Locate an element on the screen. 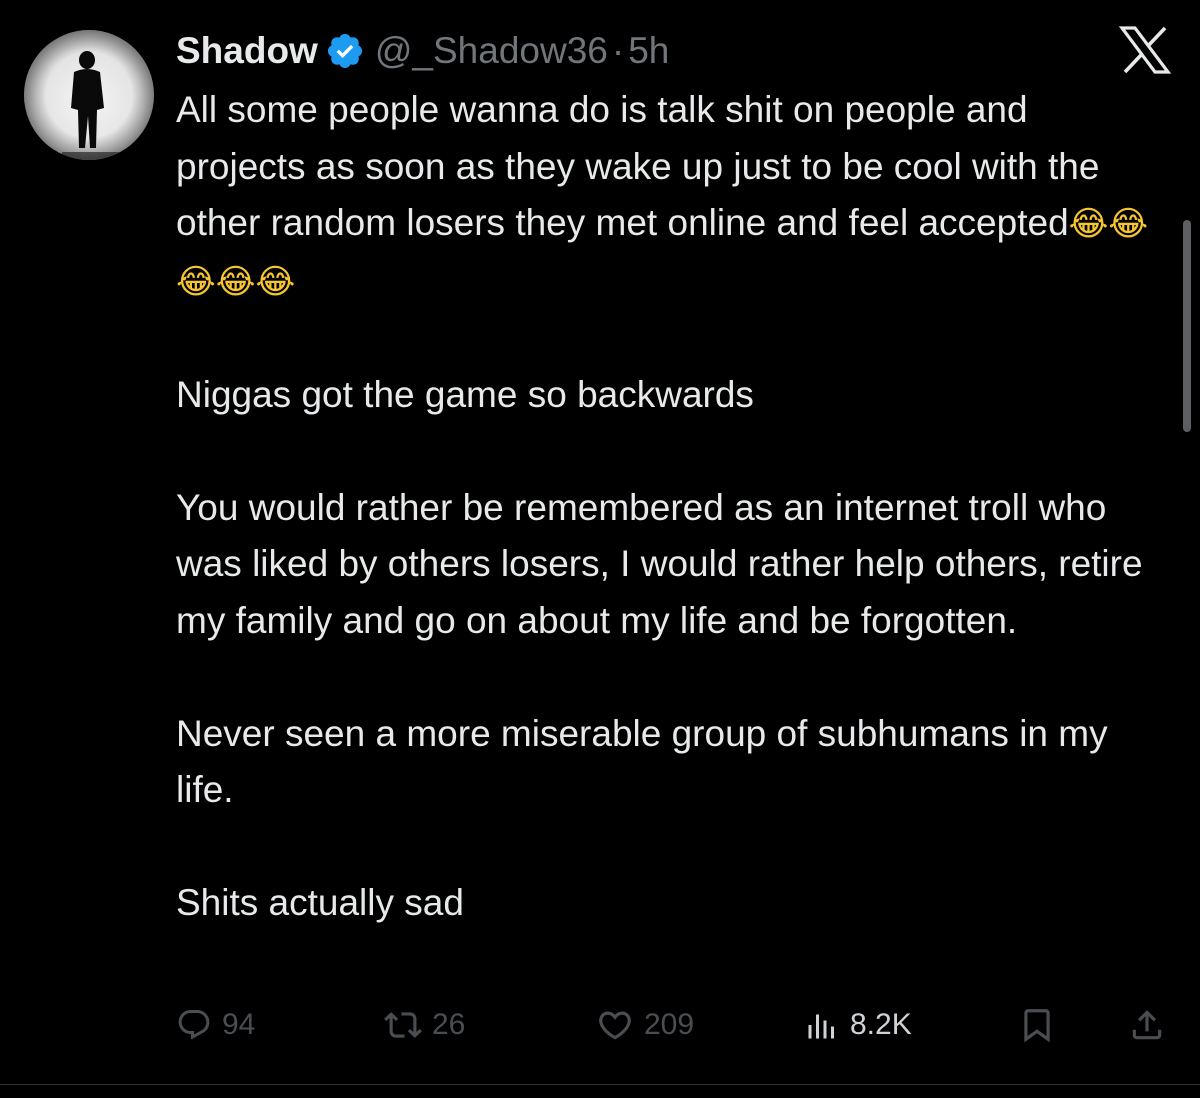 This screenshot has width=1200, height=1098. reply-button: 94 is located at coordinates (215, 1025).